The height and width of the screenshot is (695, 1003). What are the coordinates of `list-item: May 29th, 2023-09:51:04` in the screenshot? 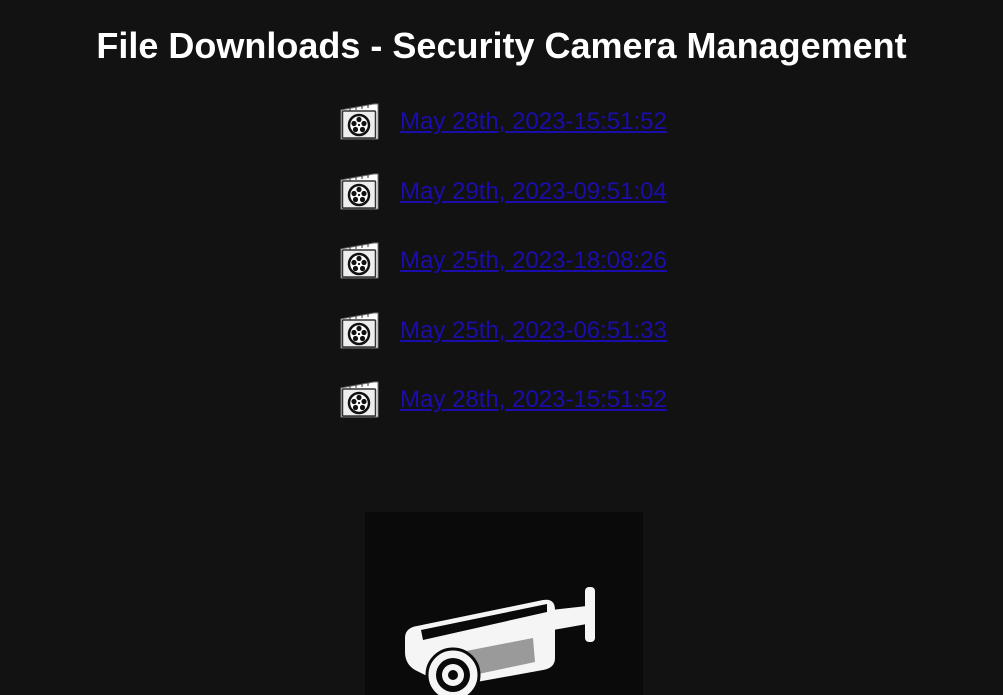 It's located at (502, 192).